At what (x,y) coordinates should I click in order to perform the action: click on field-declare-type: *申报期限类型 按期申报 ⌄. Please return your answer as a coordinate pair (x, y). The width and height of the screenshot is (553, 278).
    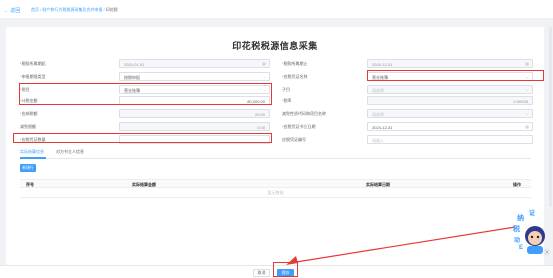
    Looking at the image, I should click on (145, 77).